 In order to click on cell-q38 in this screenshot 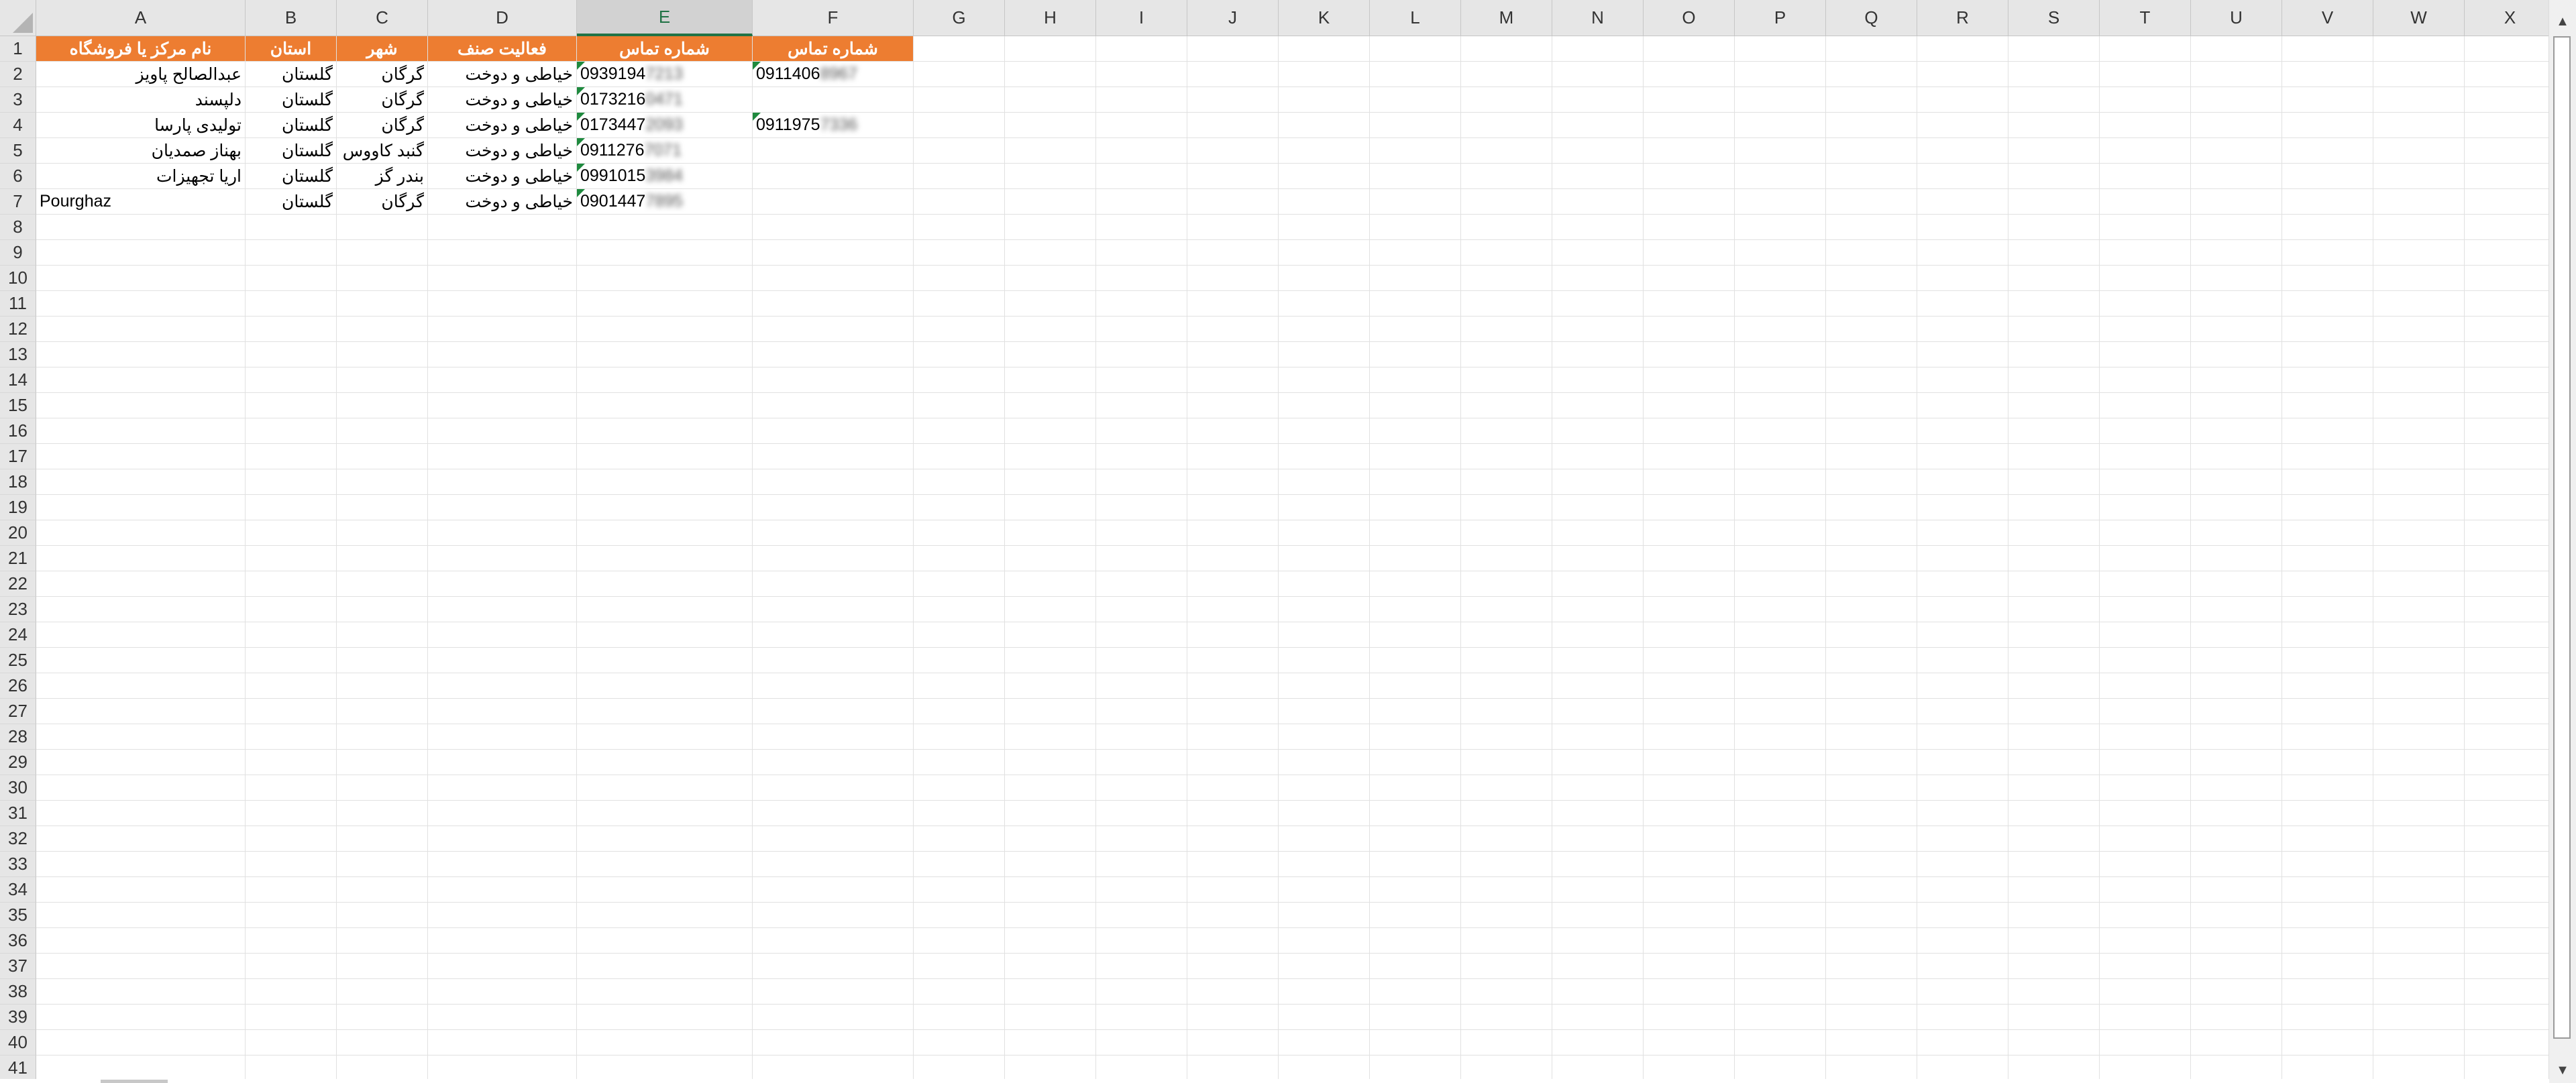, I will do `click(1871, 992)`.